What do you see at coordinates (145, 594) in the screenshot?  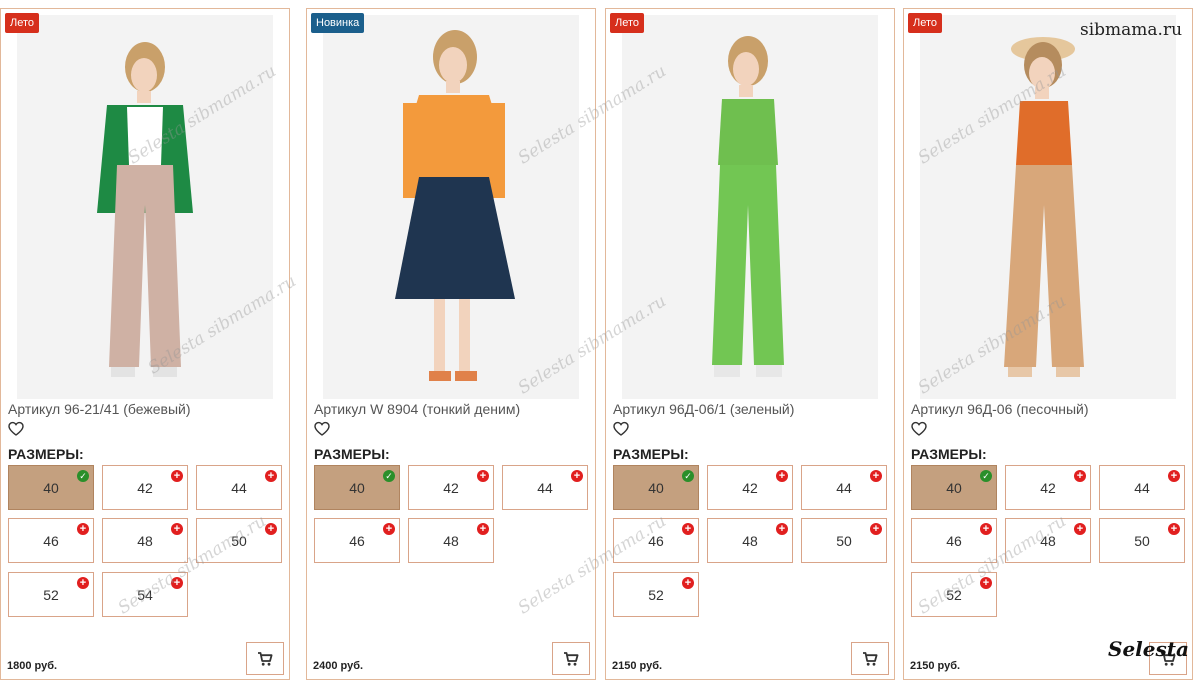 I see `size-option-54: 54 +` at bounding box center [145, 594].